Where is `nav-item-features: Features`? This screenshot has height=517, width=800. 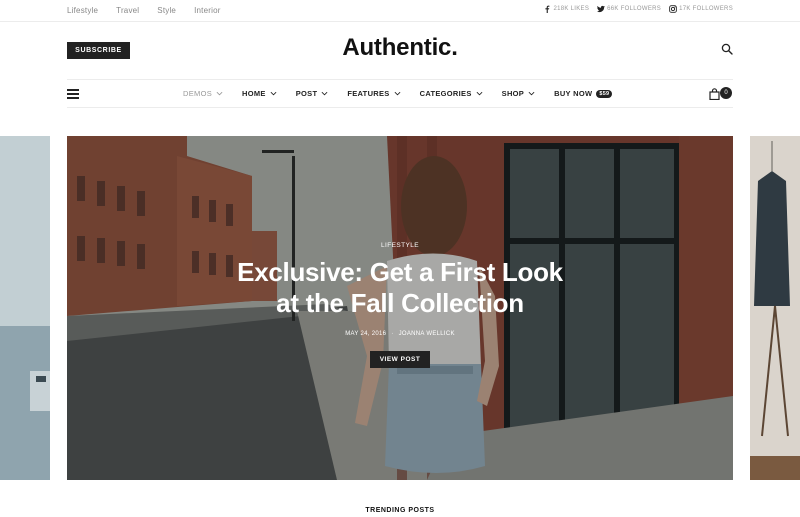
nav-item-features: Features is located at coordinates (374, 93).